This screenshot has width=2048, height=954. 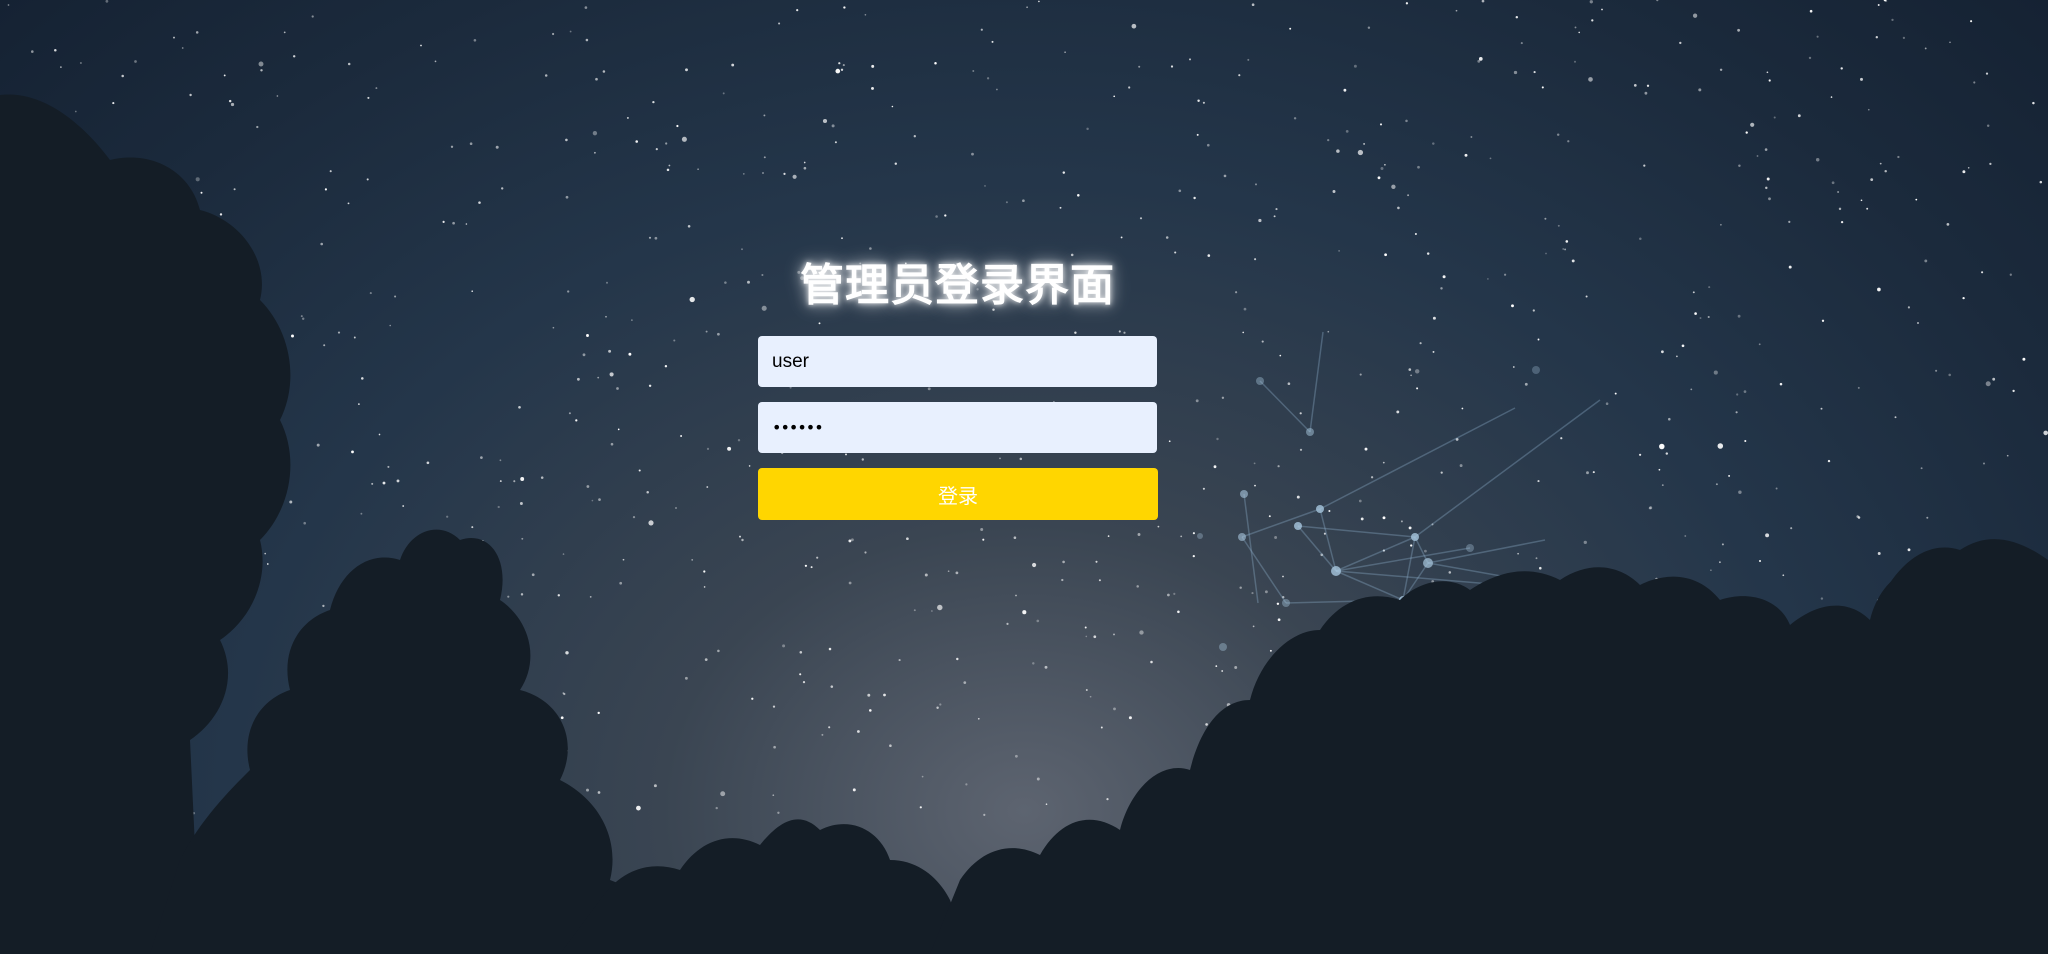 What do you see at coordinates (957, 285) in the screenshot?
I see `page-title: 管理员登录界面` at bounding box center [957, 285].